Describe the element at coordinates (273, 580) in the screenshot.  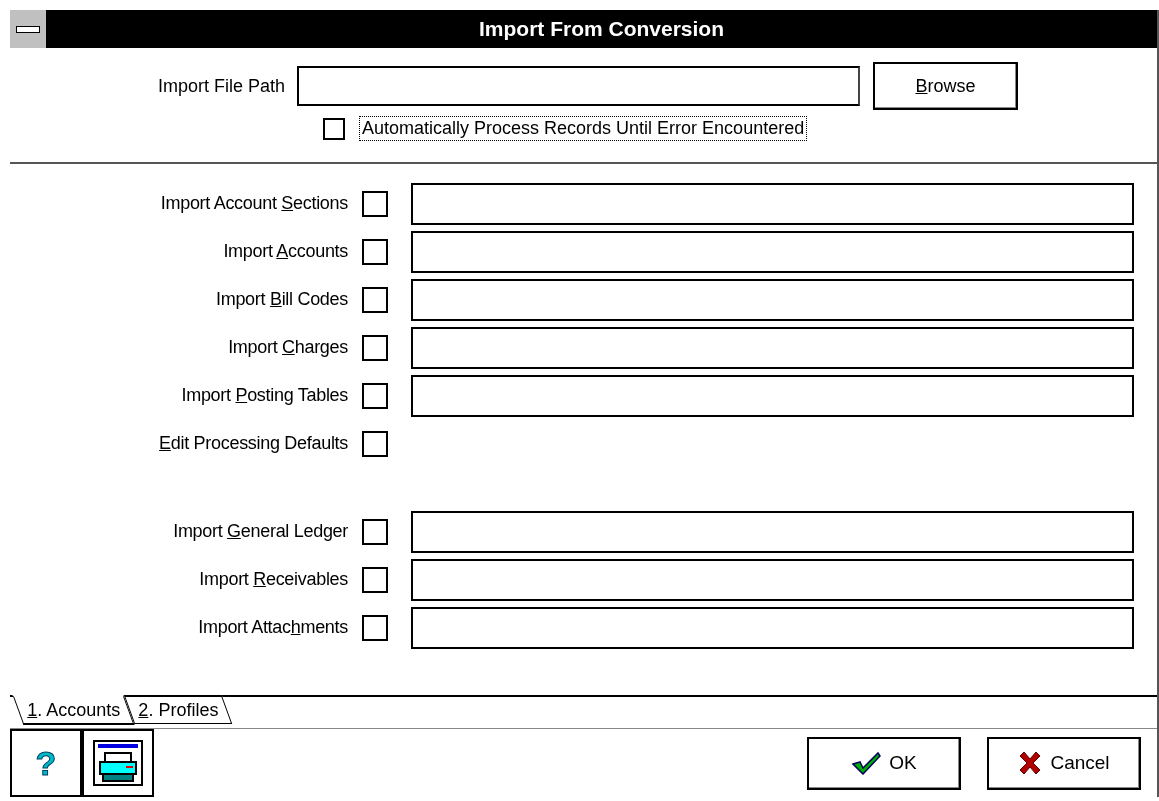
I see `option-label: Import Receivables` at that location.